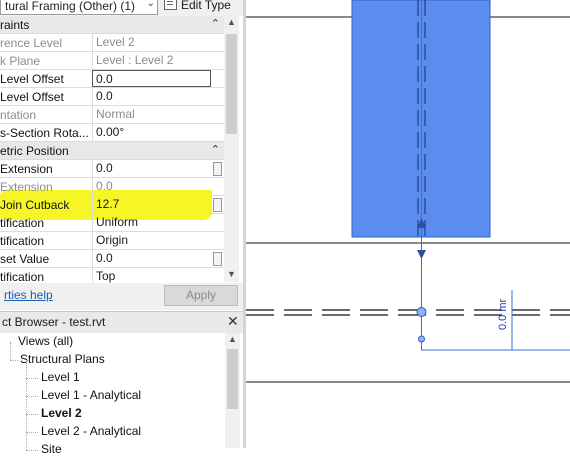  I want to click on browser-item: Views (all), so click(45, 341).